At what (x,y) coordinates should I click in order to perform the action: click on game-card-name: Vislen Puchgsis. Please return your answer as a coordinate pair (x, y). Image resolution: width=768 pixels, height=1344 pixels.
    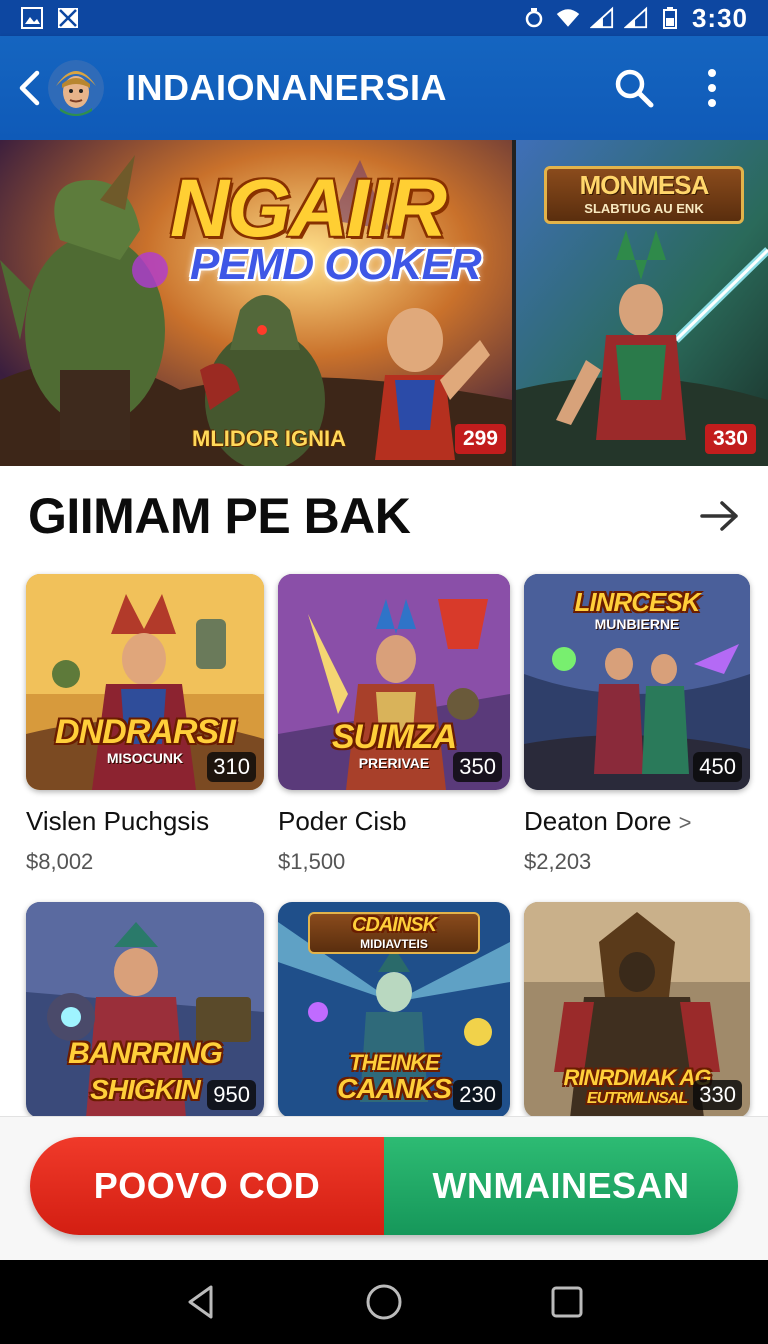
    Looking at the image, I should click on (145, 821).